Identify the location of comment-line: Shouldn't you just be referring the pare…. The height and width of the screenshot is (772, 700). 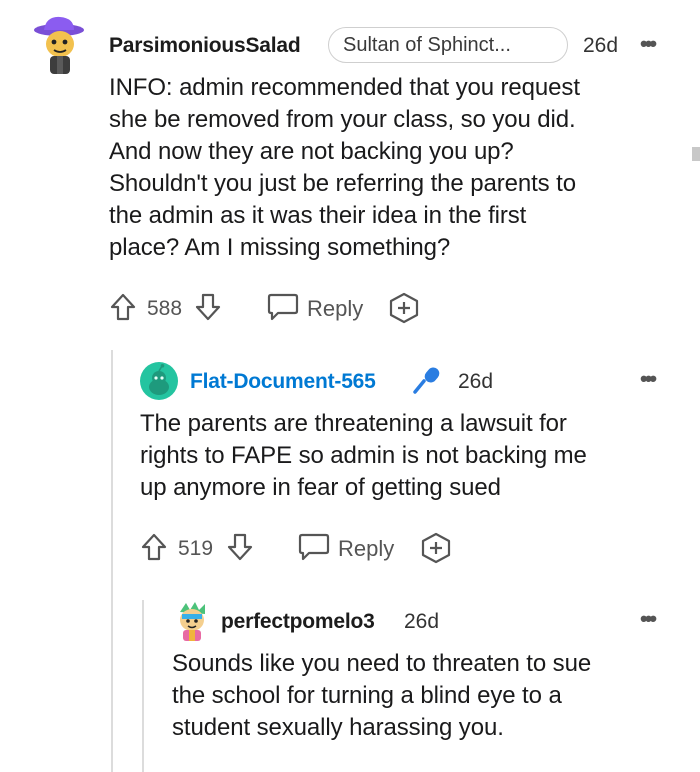
(342, 183).